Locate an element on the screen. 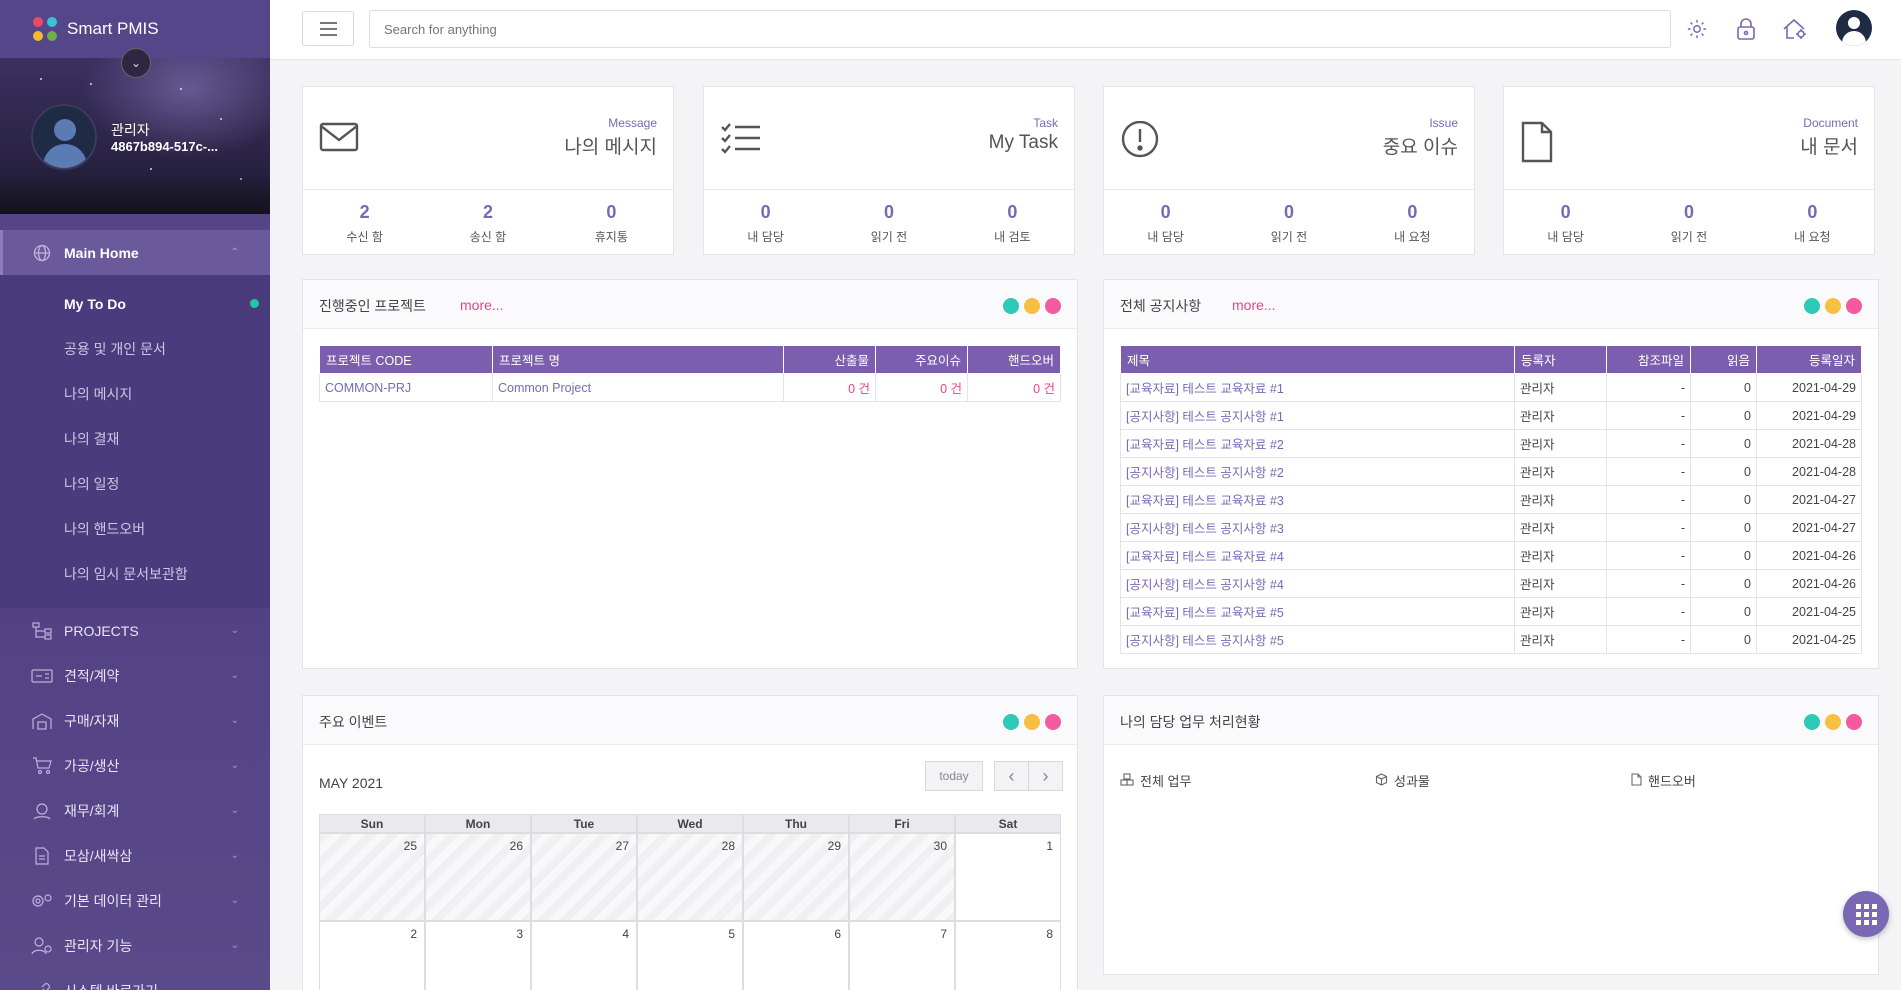 The width and height of the screenshot is (1901, 990). prev-month-button: ‹ is located at coordinates (1011, 776).